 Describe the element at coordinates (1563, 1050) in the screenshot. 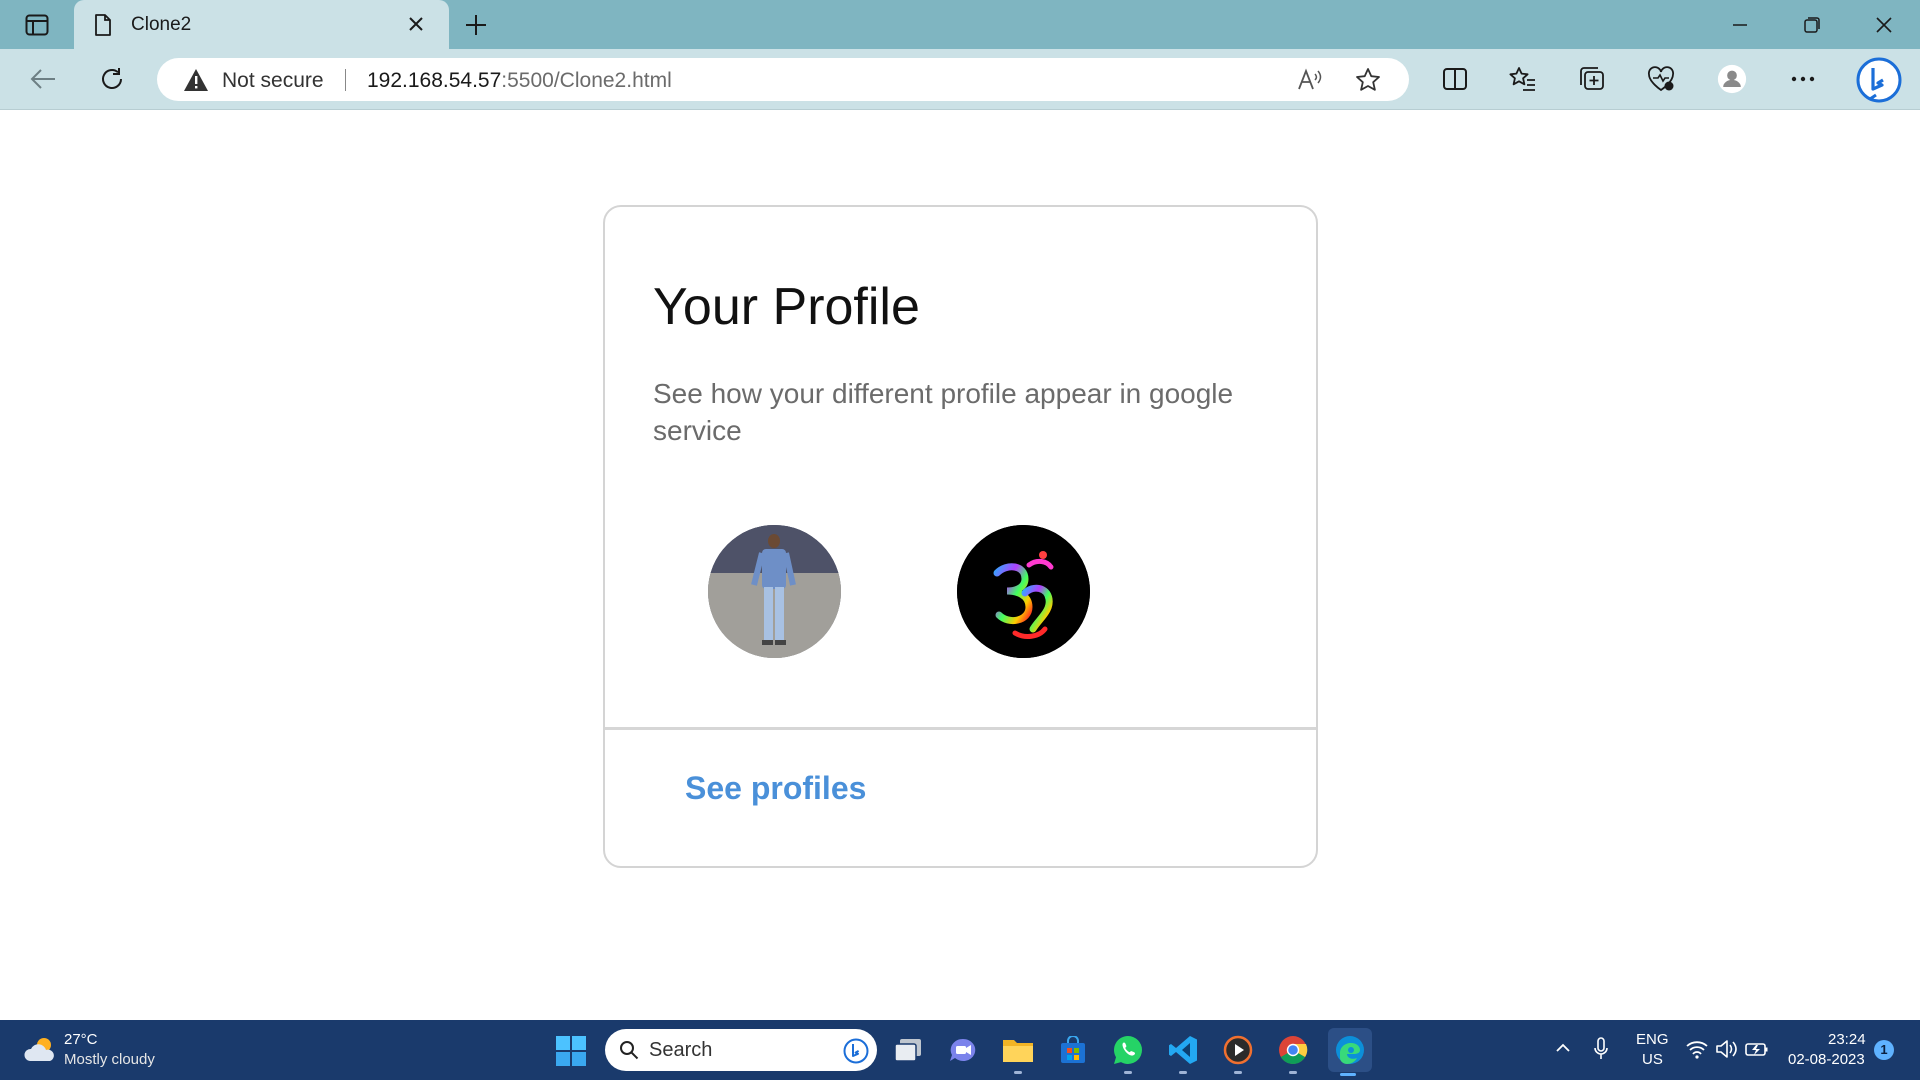

I see `show-hidden-icons-chevron-icon` at that location.